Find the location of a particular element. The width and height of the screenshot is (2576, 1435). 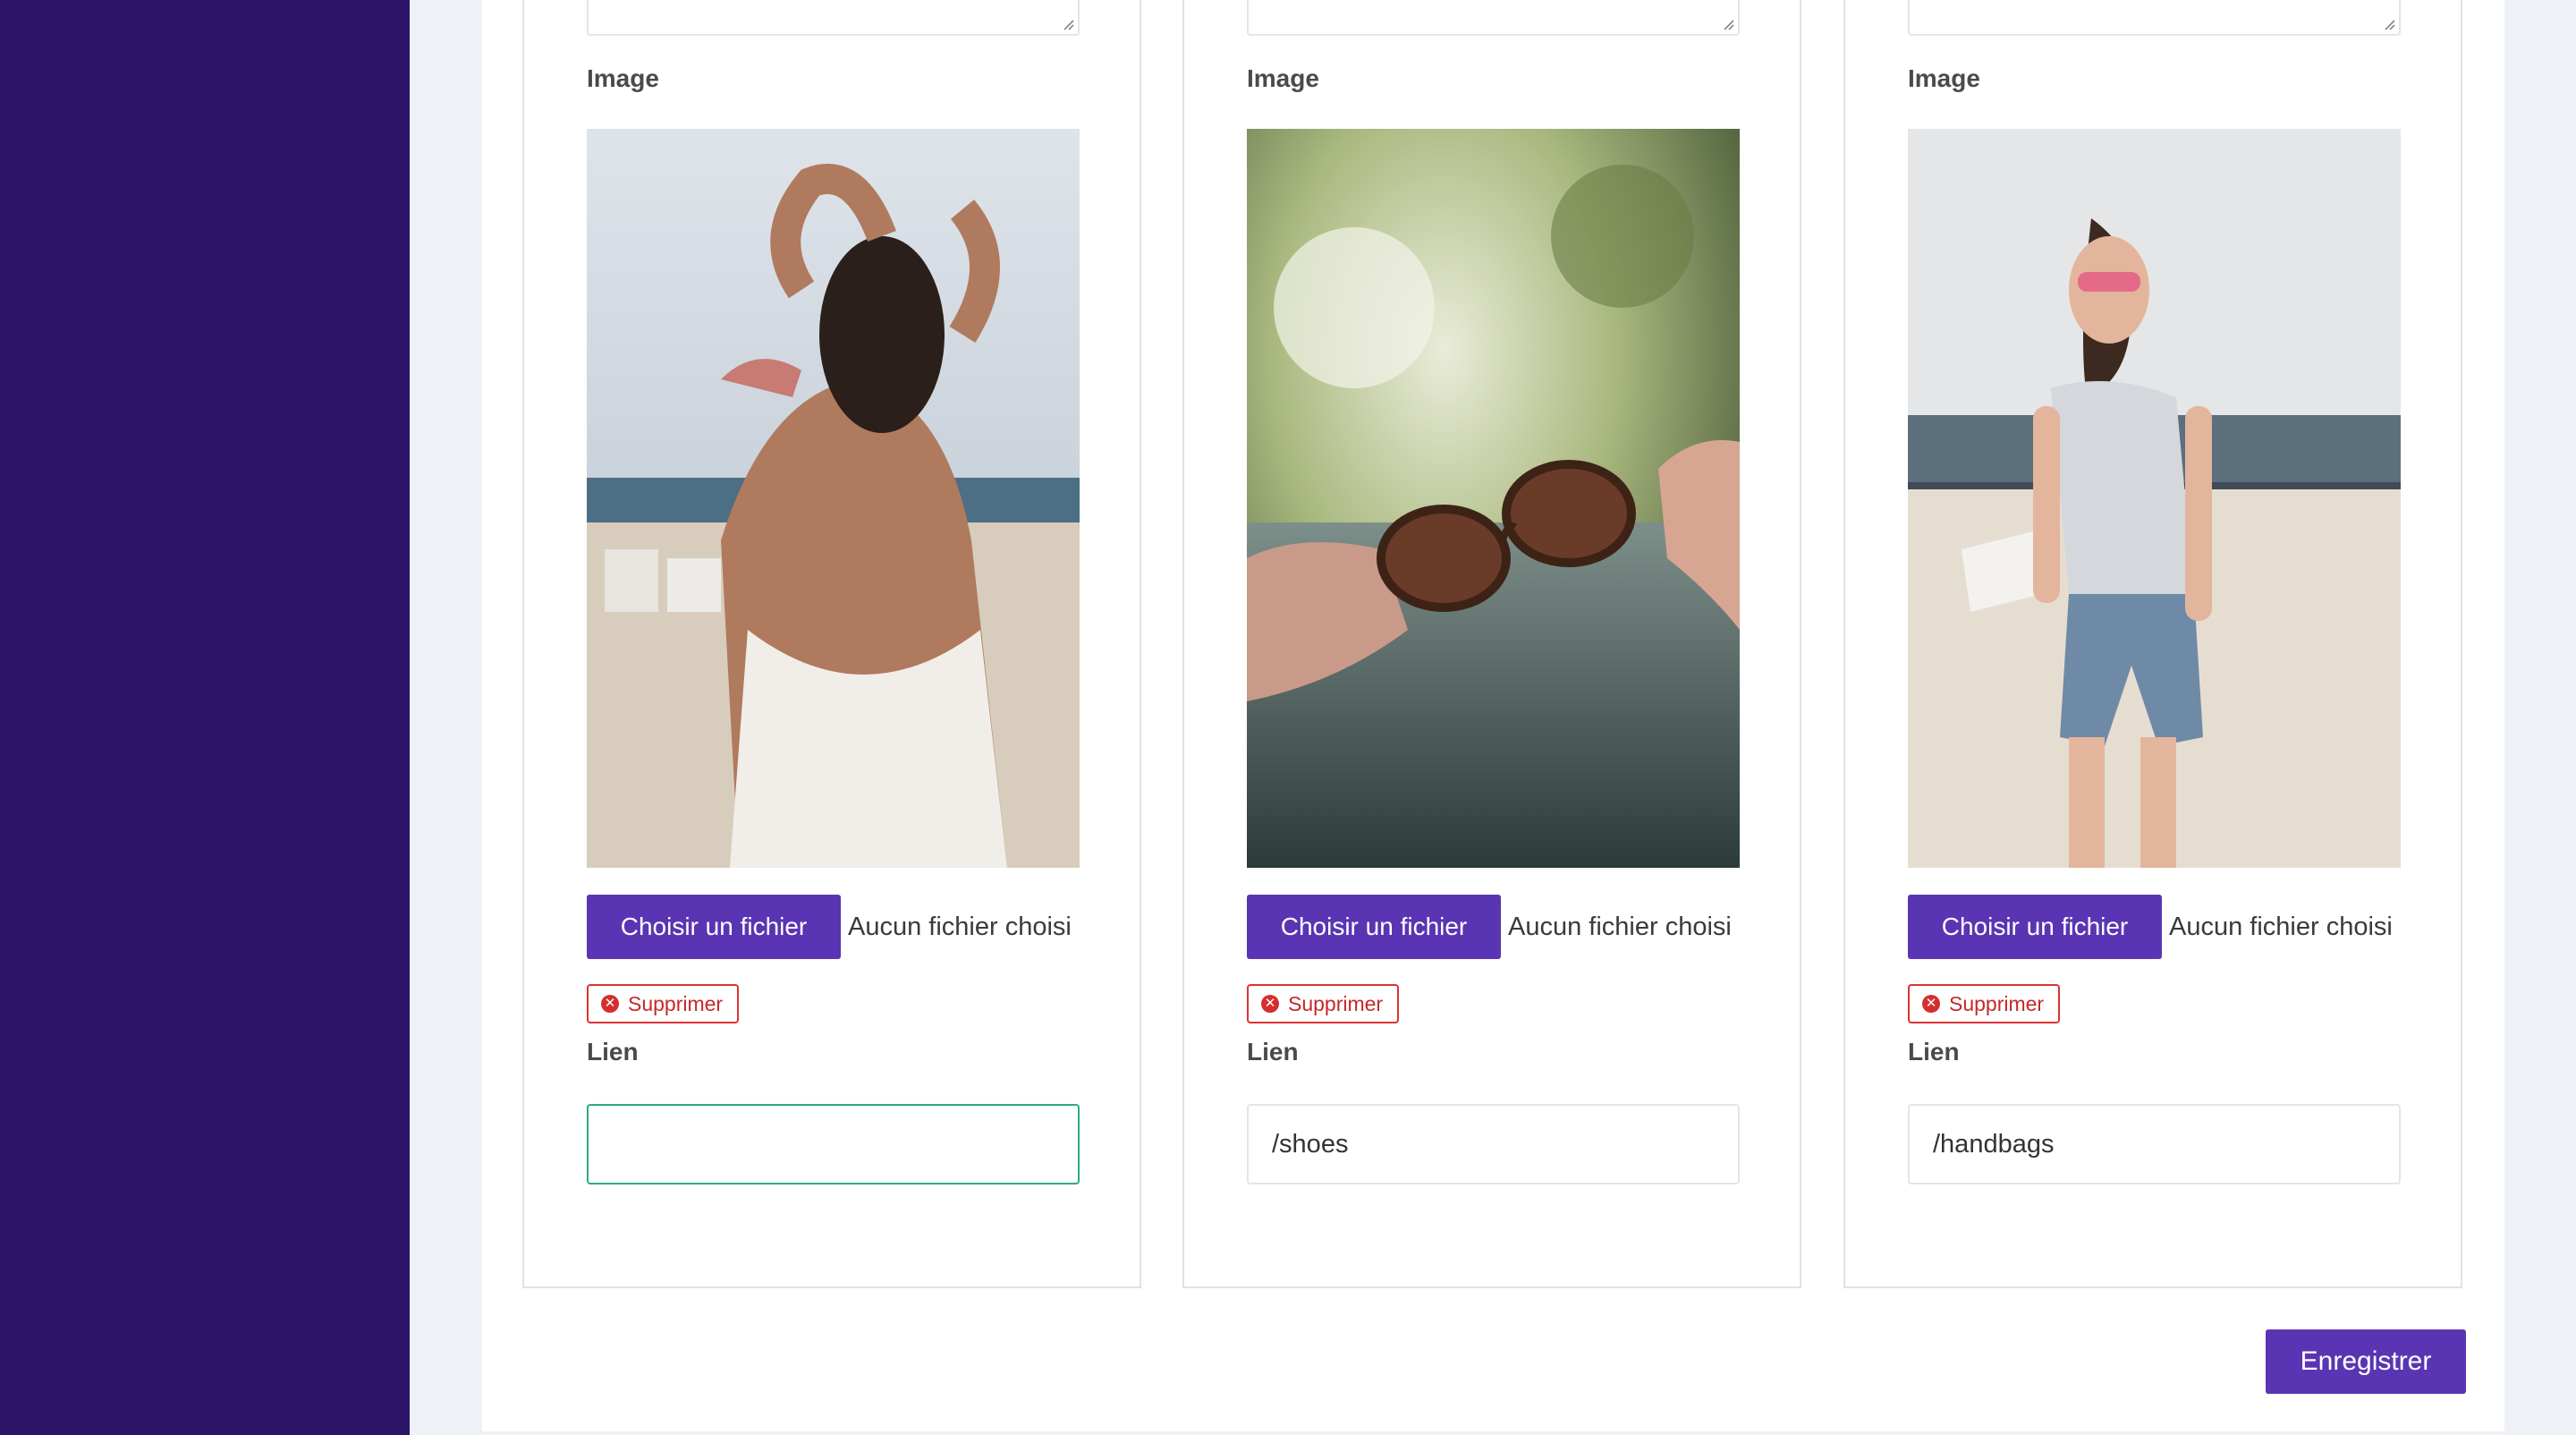

photo-sunglasses is located at coordinates (1493, 499).